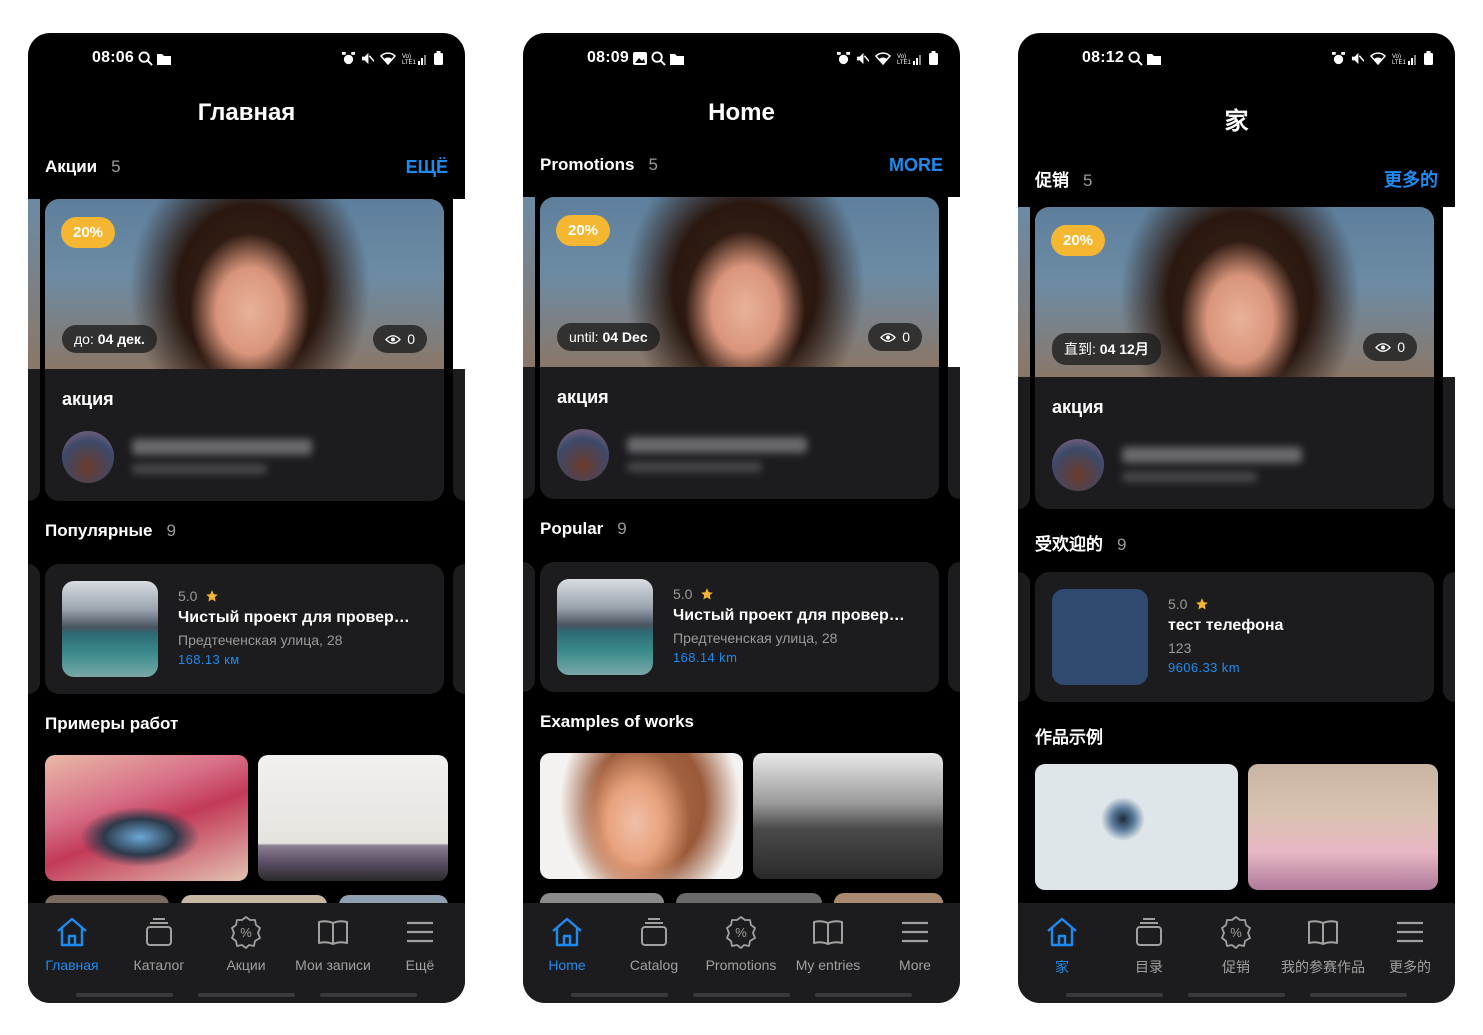 The height and width of the screenshot is (1035, 1483). Describe the element at coordinates (1234, 358) in the screenshot. I see `promo-card: 20% 直到: 04 12月 0 акция` at that location.